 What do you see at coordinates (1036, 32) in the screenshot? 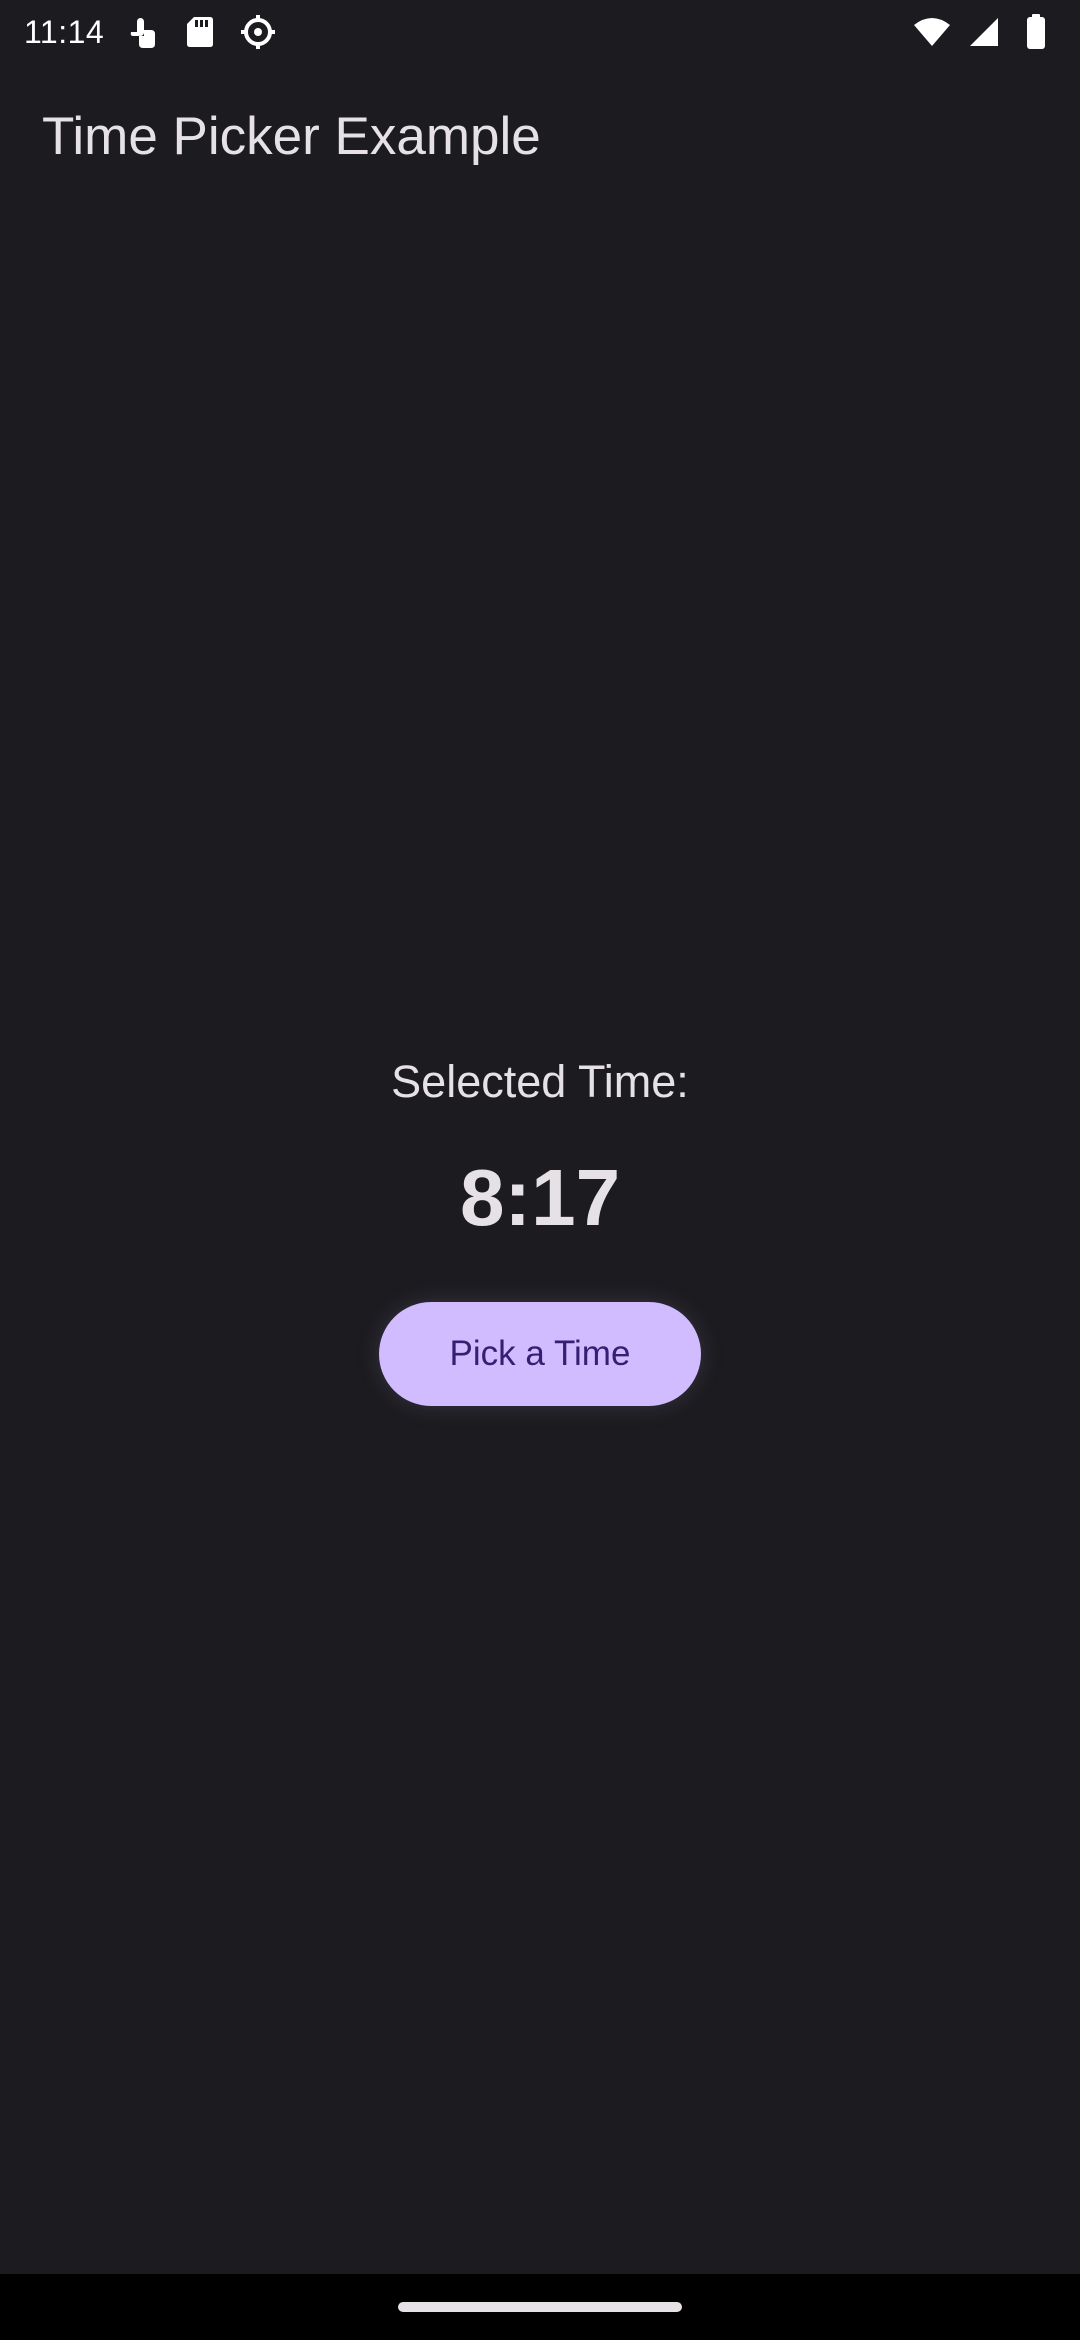
I see `battery-icon` at bounding box center [1036, 32].